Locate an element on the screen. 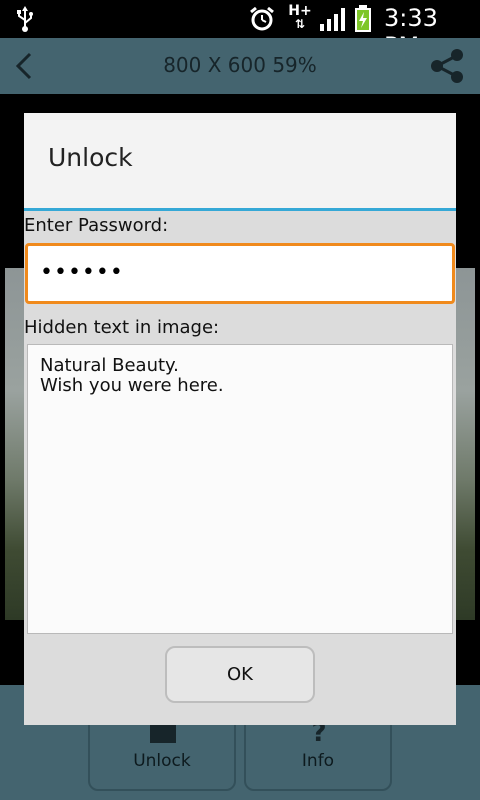 The image size is (480, 800). ok-button: OK is located at coordinates (240, 674).